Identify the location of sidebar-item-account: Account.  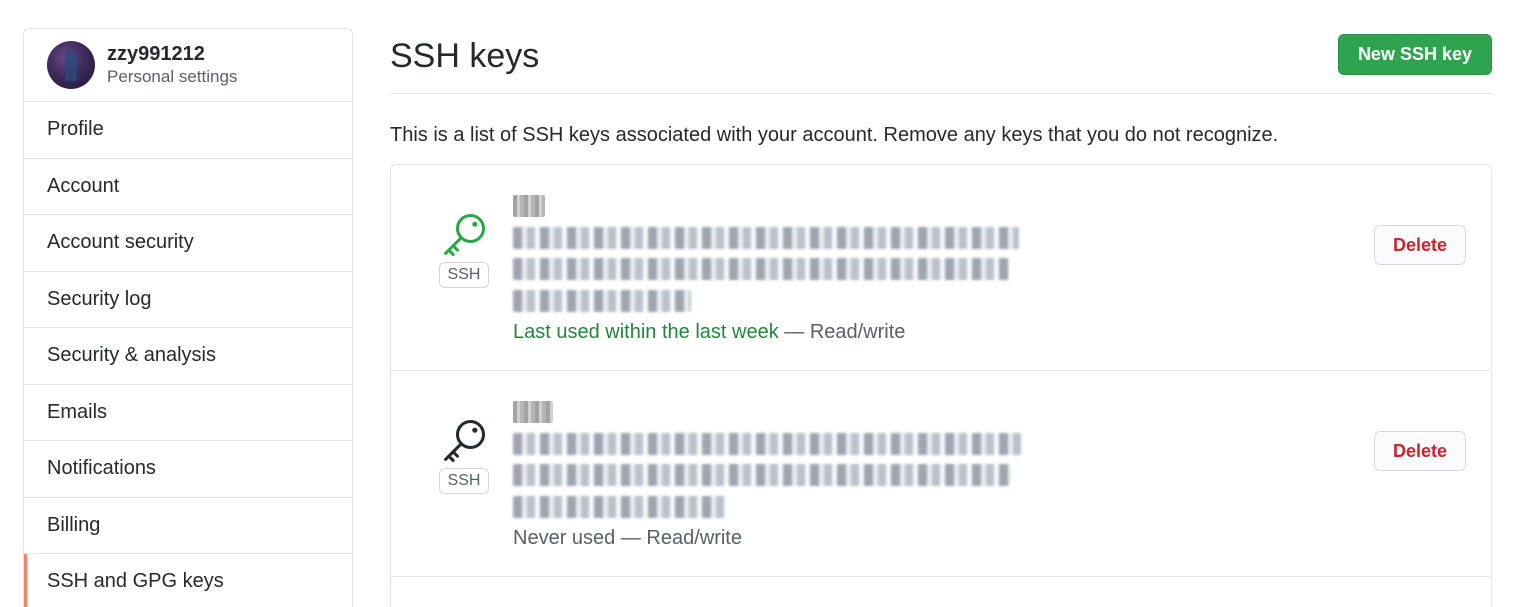
(188, 187).